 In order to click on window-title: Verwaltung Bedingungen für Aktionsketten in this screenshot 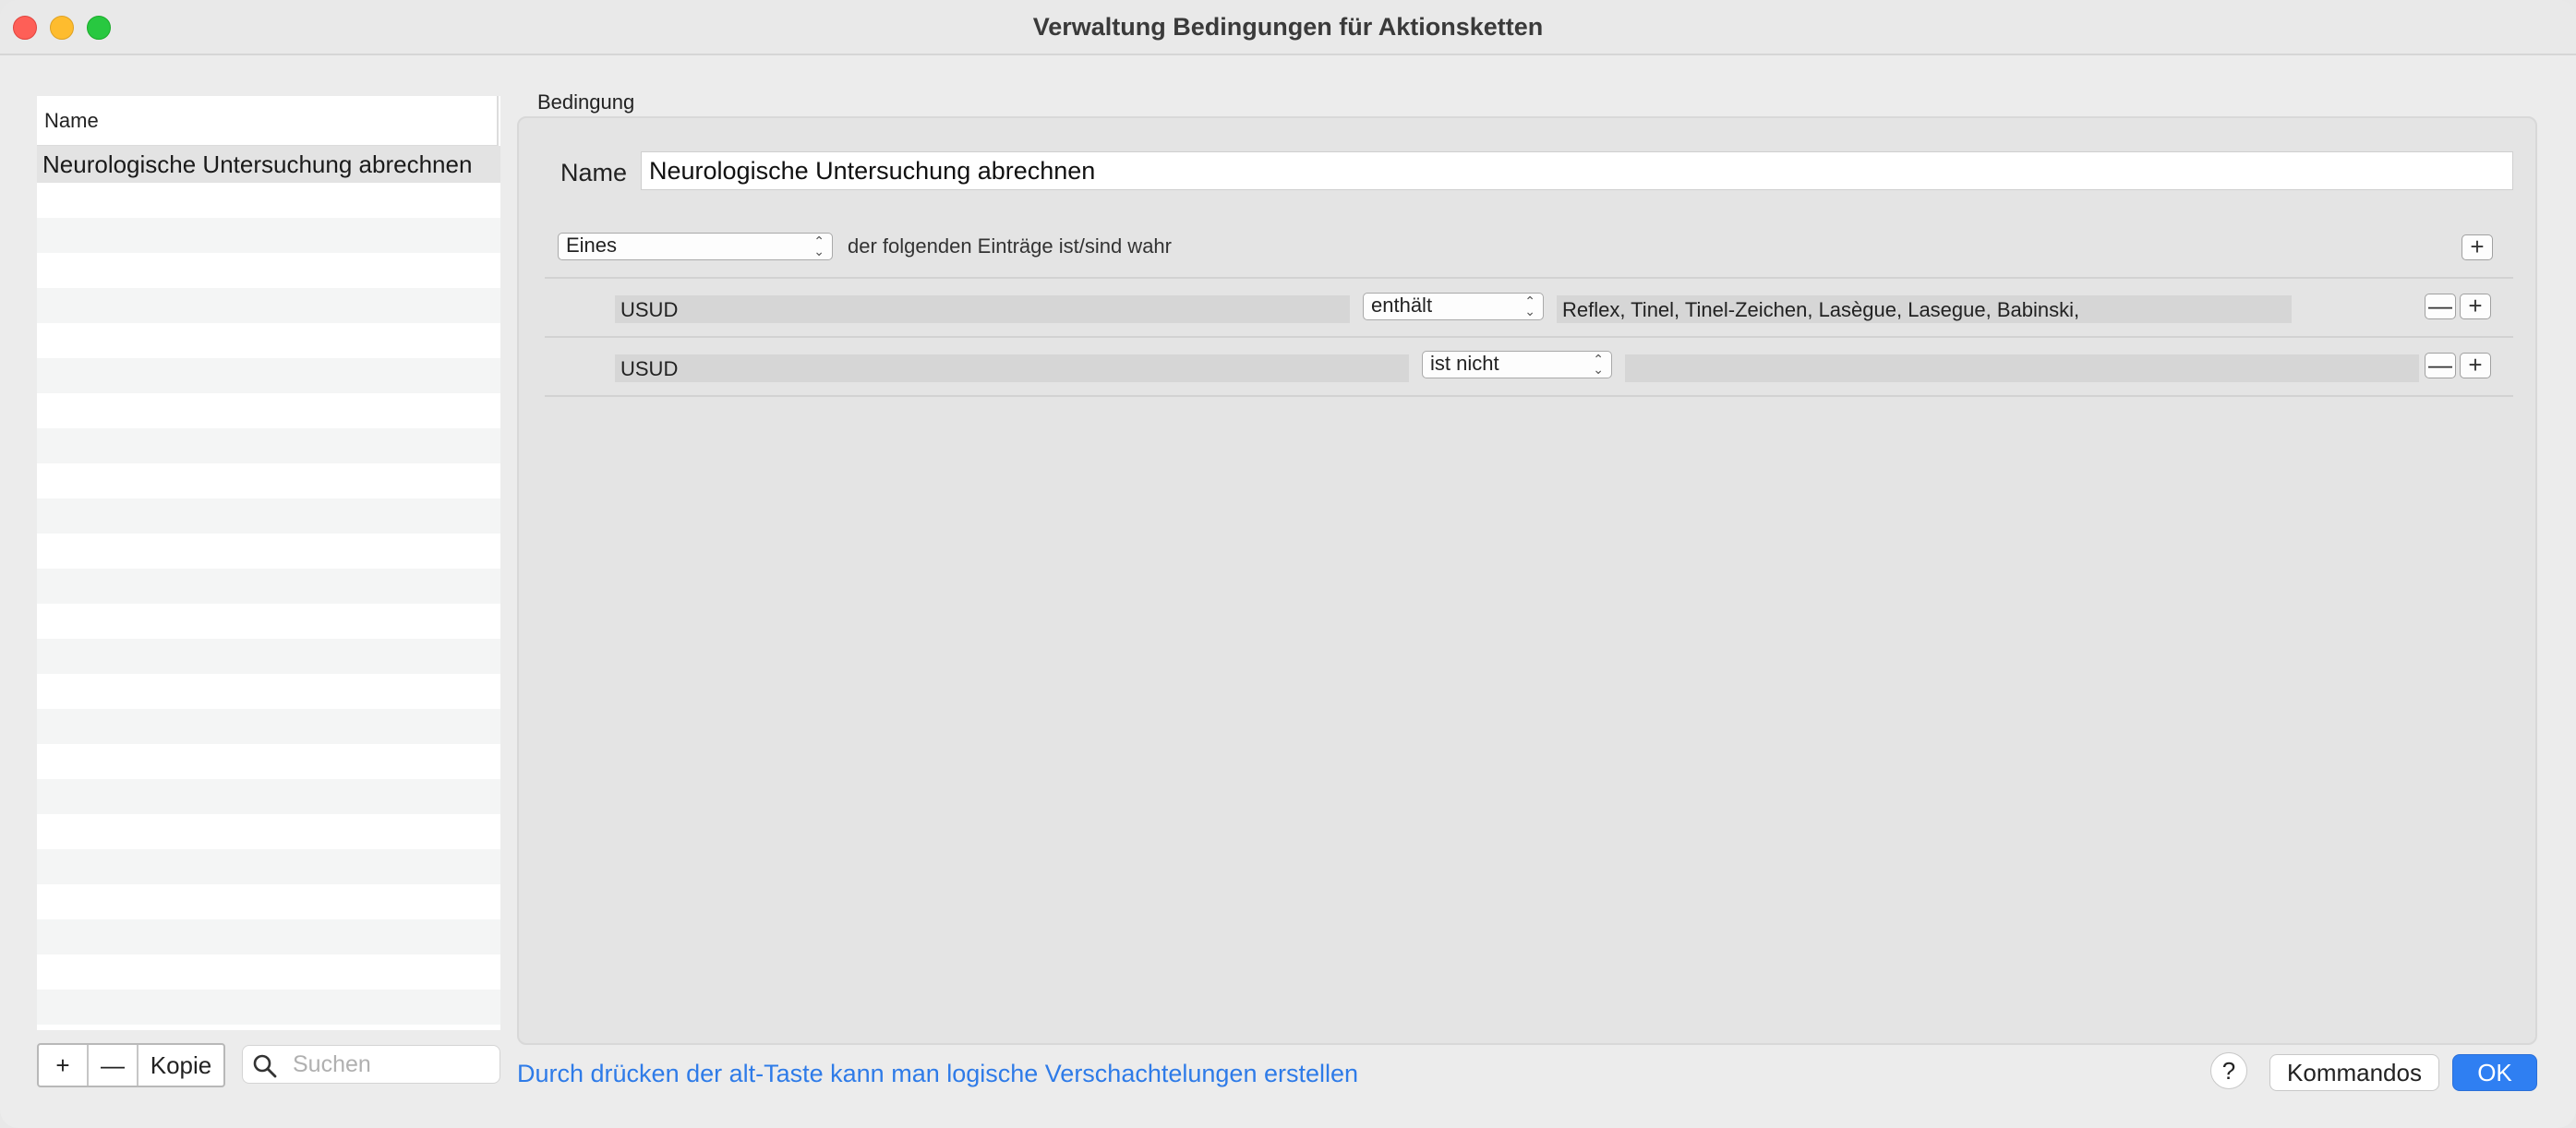, I will do `click(1288, 27)`.